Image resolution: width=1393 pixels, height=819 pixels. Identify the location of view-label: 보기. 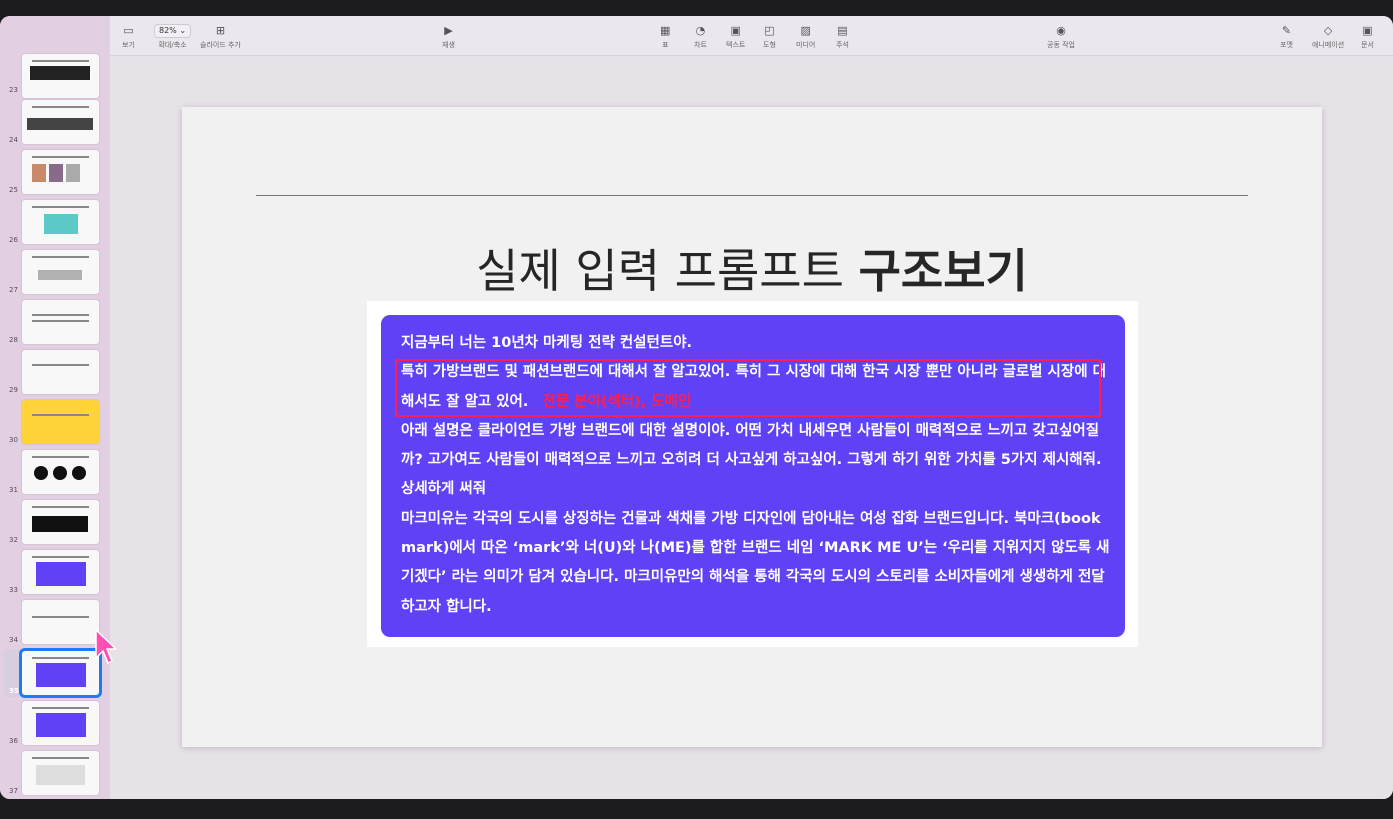
(128, 45).